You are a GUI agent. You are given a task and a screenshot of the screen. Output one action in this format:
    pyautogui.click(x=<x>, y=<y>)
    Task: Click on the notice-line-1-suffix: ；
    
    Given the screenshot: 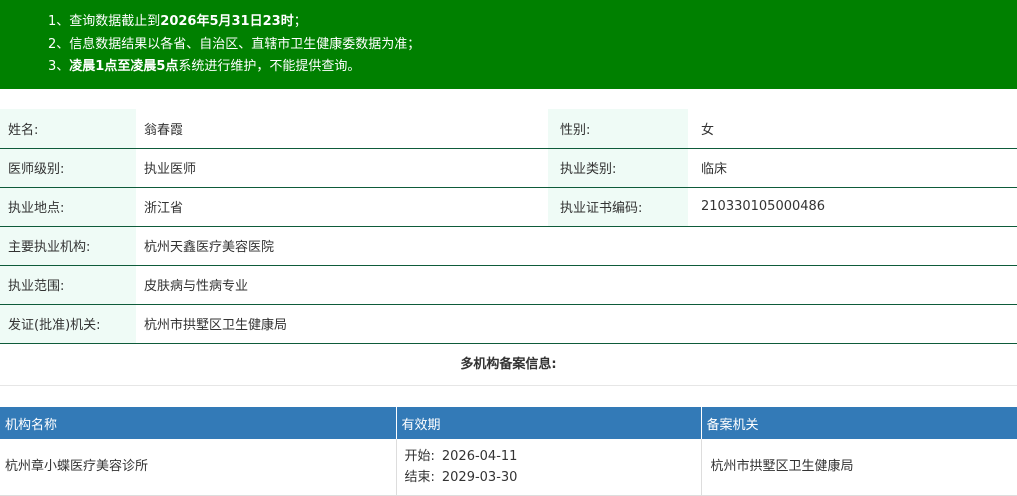 What is the action you would take?
    pyautogui.click(x=300, y=21)
    